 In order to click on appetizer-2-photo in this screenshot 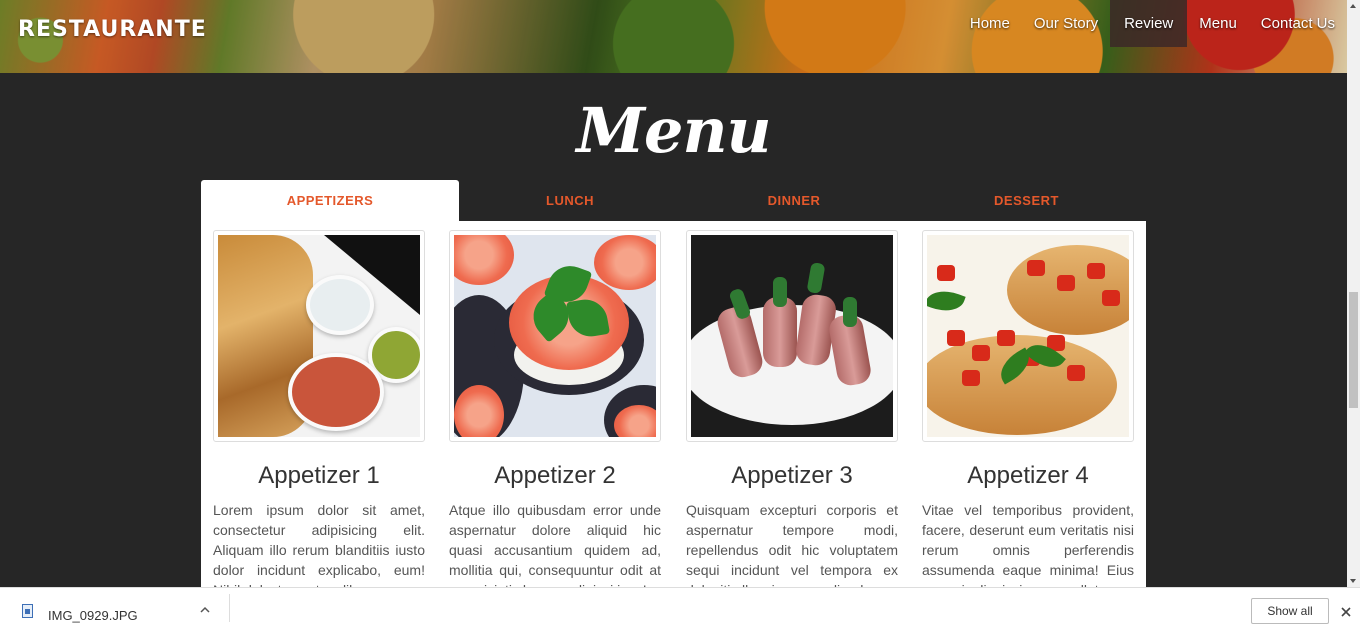, I will do `click(555, 336)`.